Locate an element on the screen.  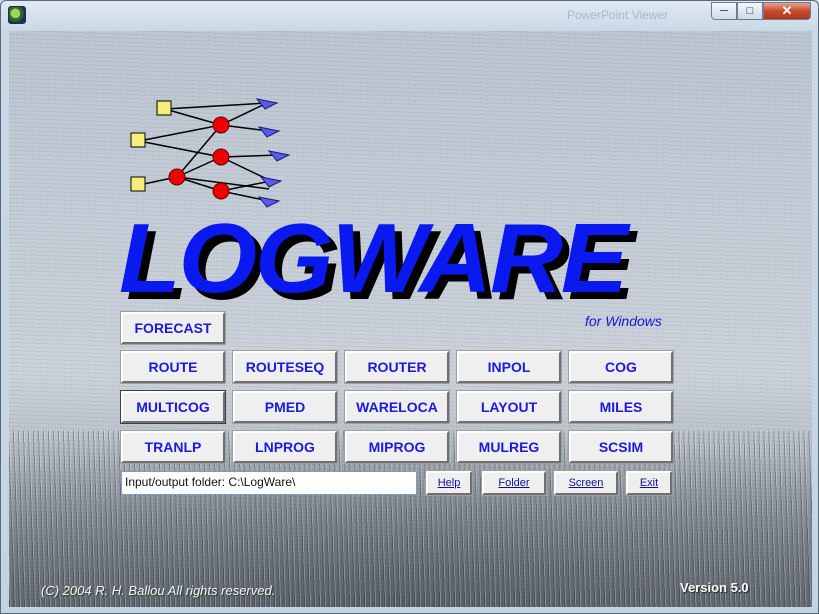
network-logo-icon is located at coordinates (210, 153).